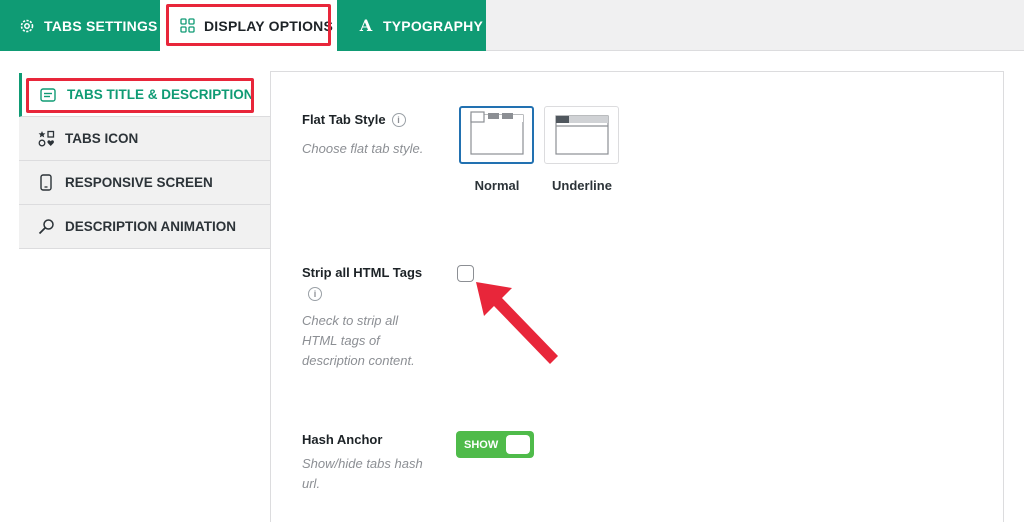 The width and height of the screenshot is (1024, 522). I want to click on annotation-arrow-icon, so click(517, 323).